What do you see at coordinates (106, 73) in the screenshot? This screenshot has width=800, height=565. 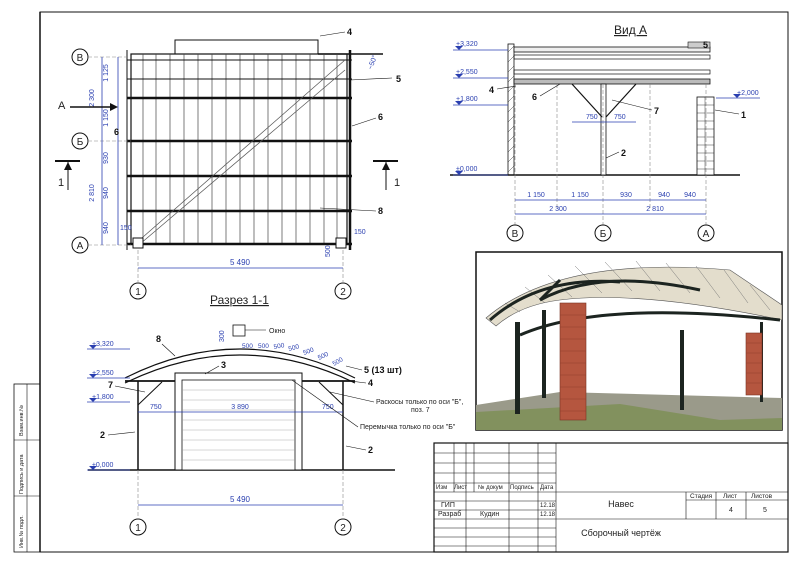 I see `dim-label: 1 125` at bounding box center [106, 73].